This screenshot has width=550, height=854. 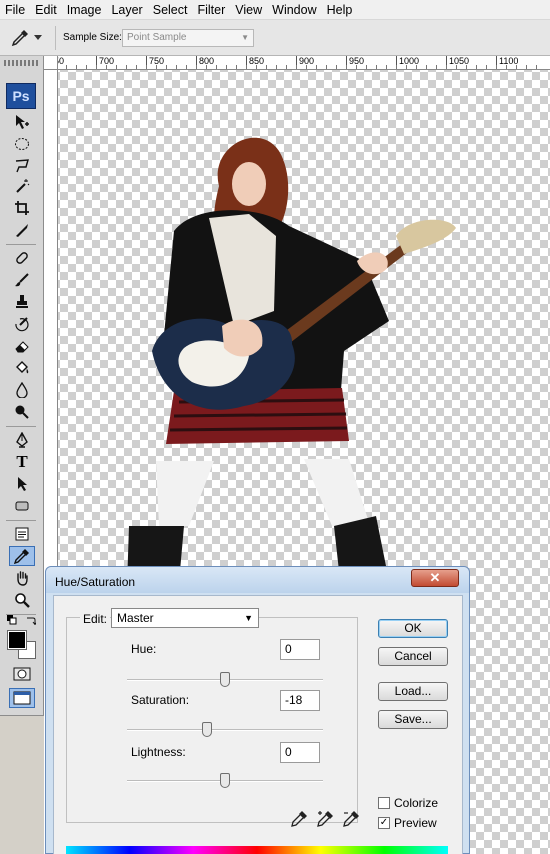 What do you see at coordinates (157, 37) in the screenshot?
I see `sample-size-value: Point Sample` at bounding box center [157, 37].